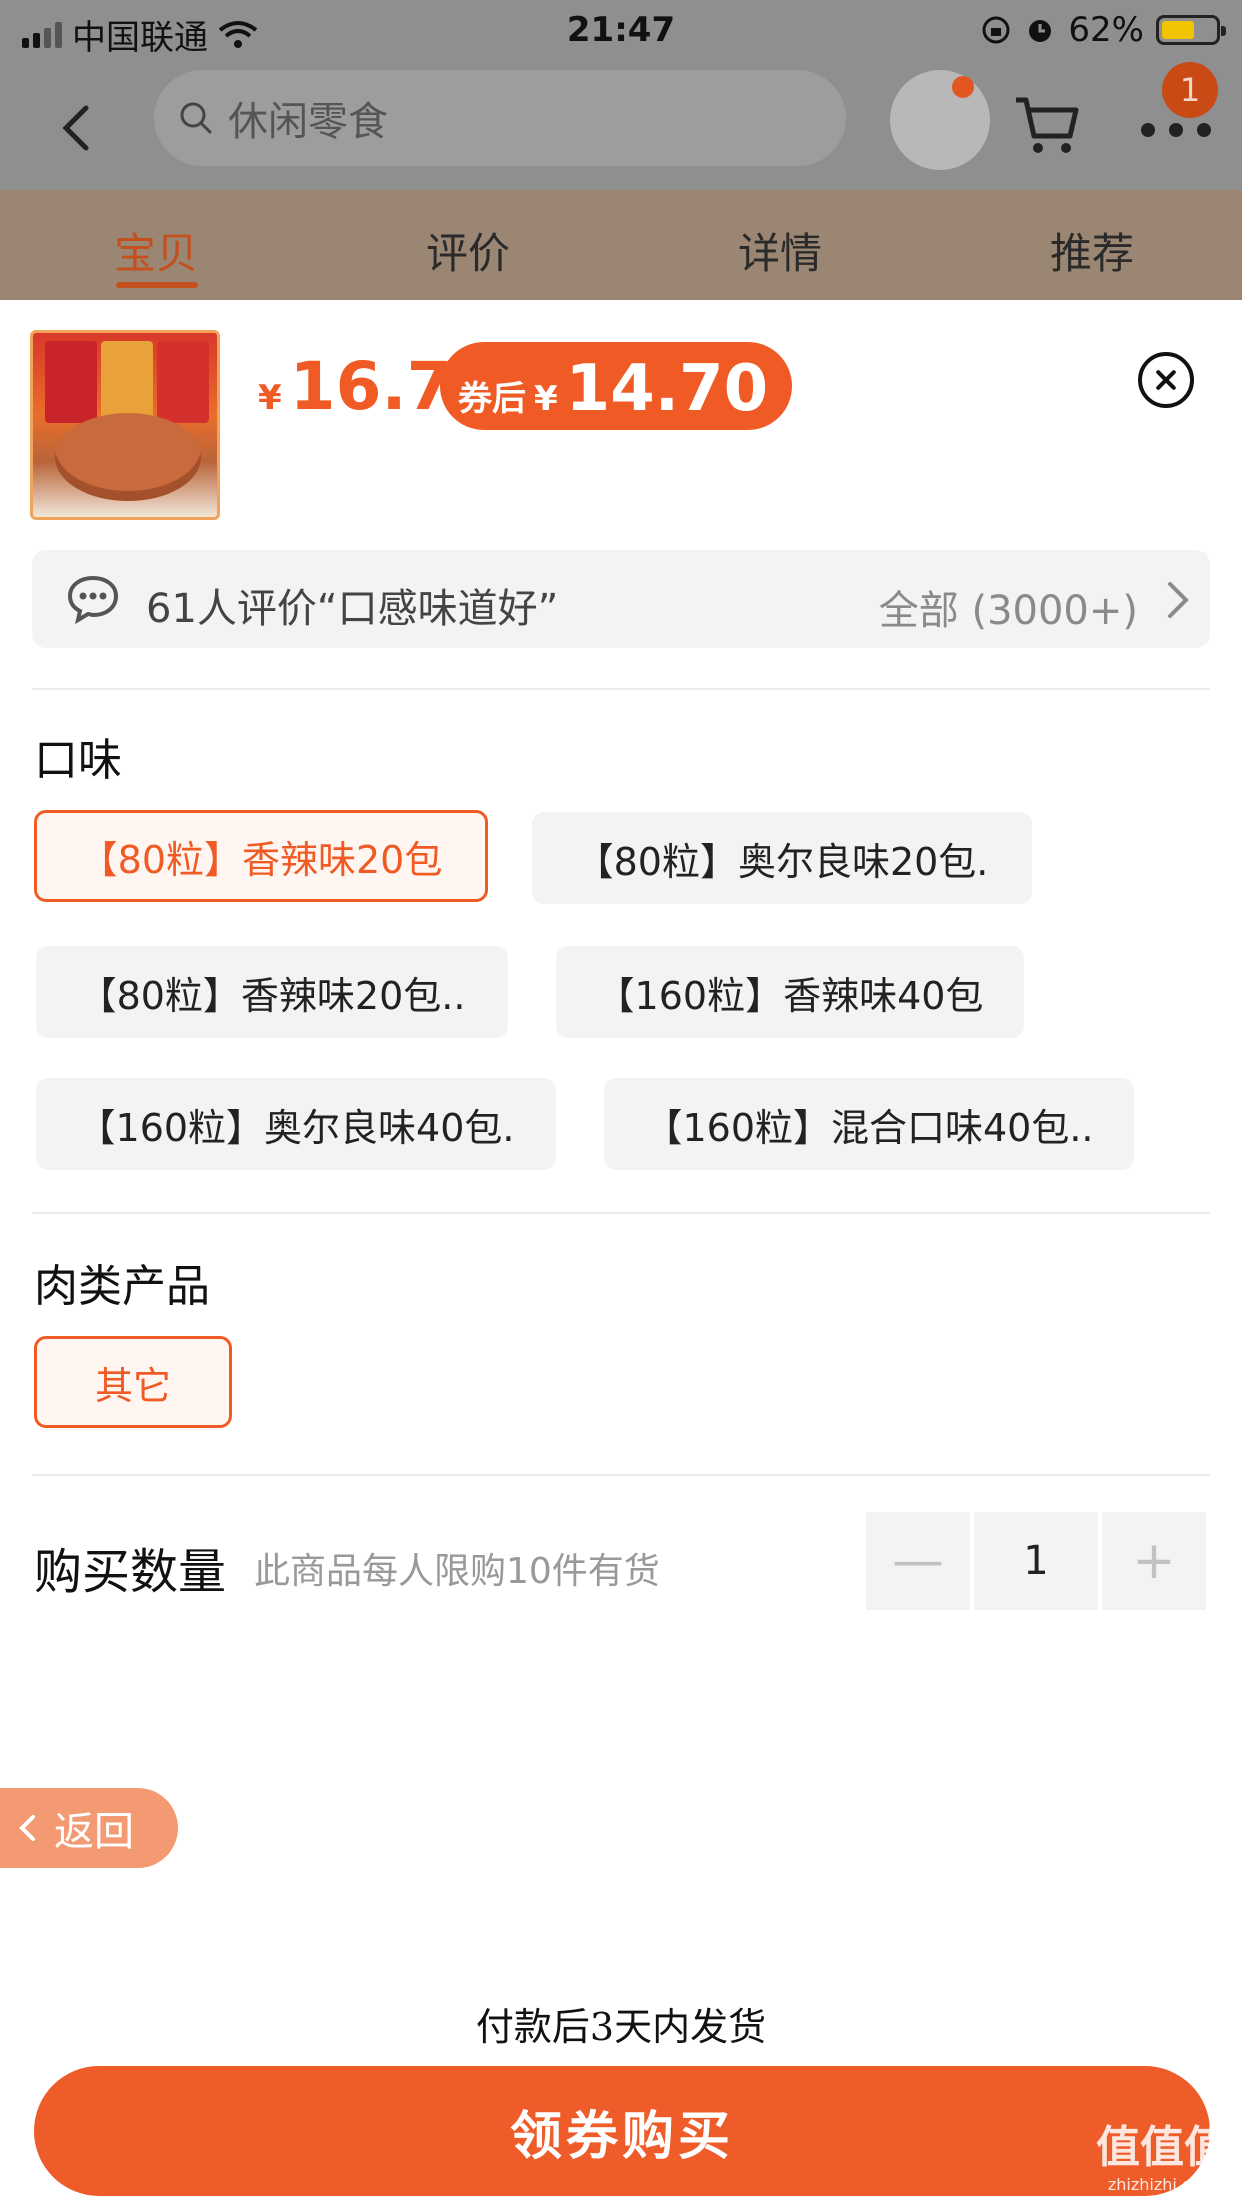  I want to click on shipping-note: 付款后3天内发货, so click(621, 2027).